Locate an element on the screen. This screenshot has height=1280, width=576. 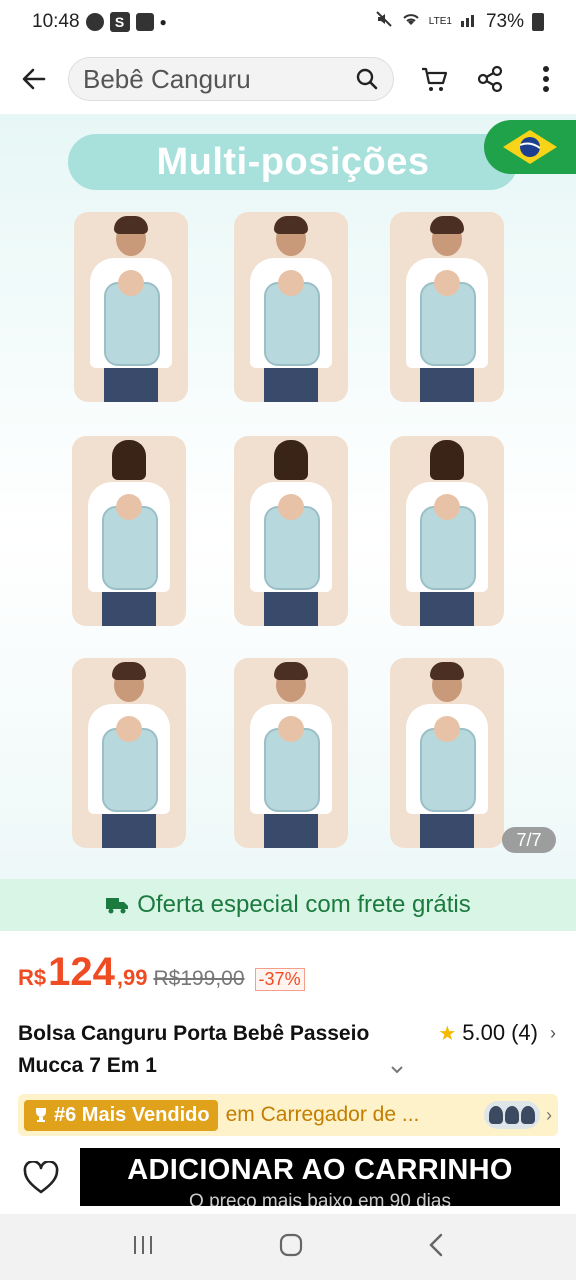
price-currency: R$ is located at coordinates (32, 977).